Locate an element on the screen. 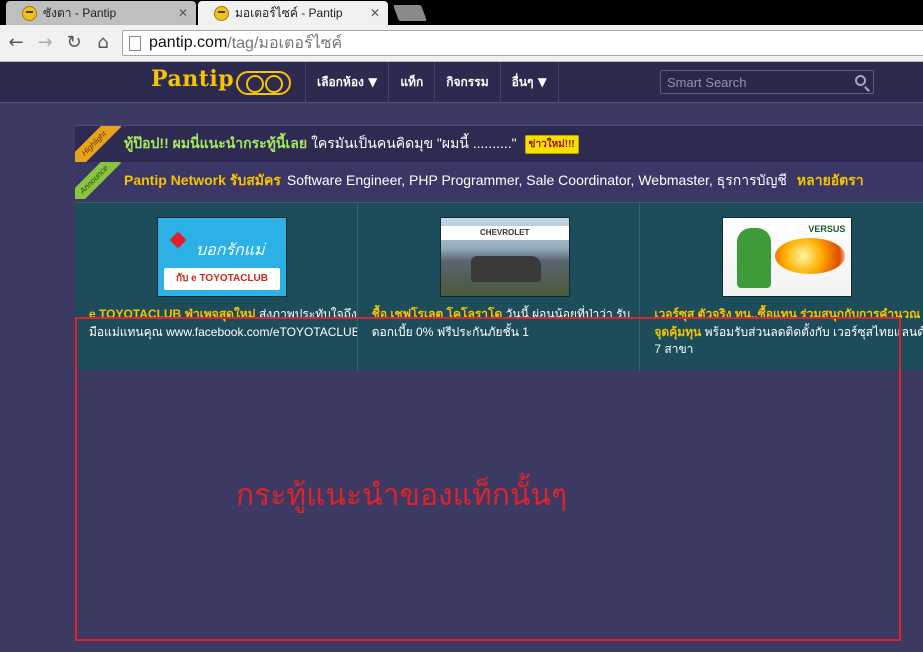 The height and width of the screenshot is (652, 923). page-icon is located at coordinates (135, 43).